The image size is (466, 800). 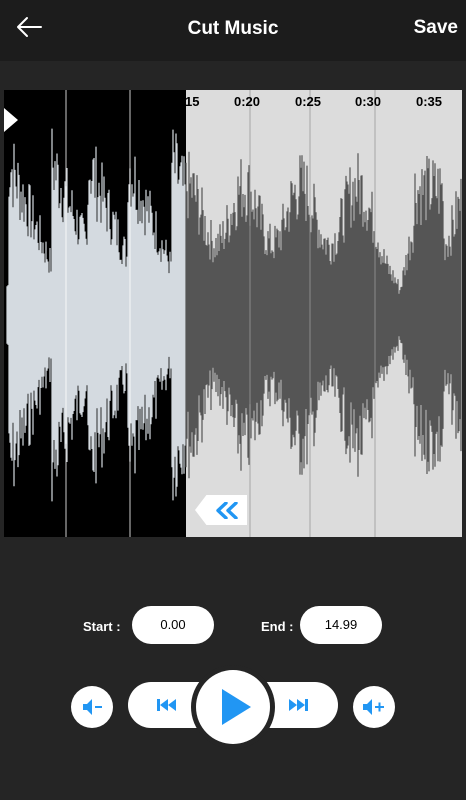 I want to click on play-button, so click(x=233, y=707).